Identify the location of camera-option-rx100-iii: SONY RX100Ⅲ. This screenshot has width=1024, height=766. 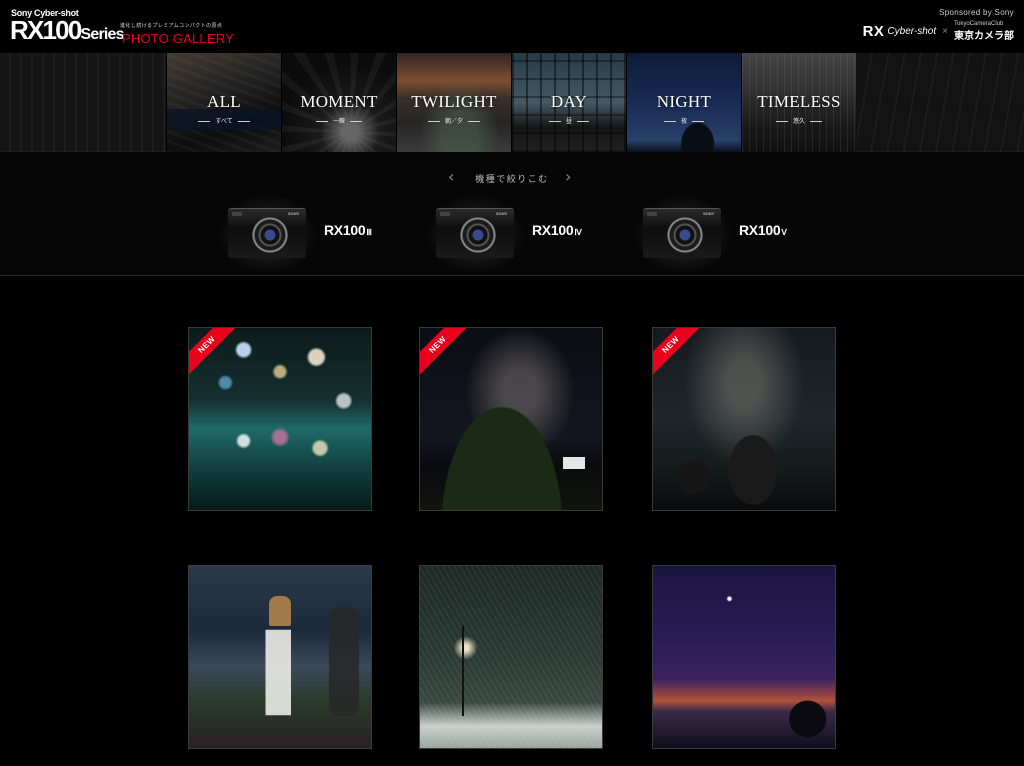
(293, 231).